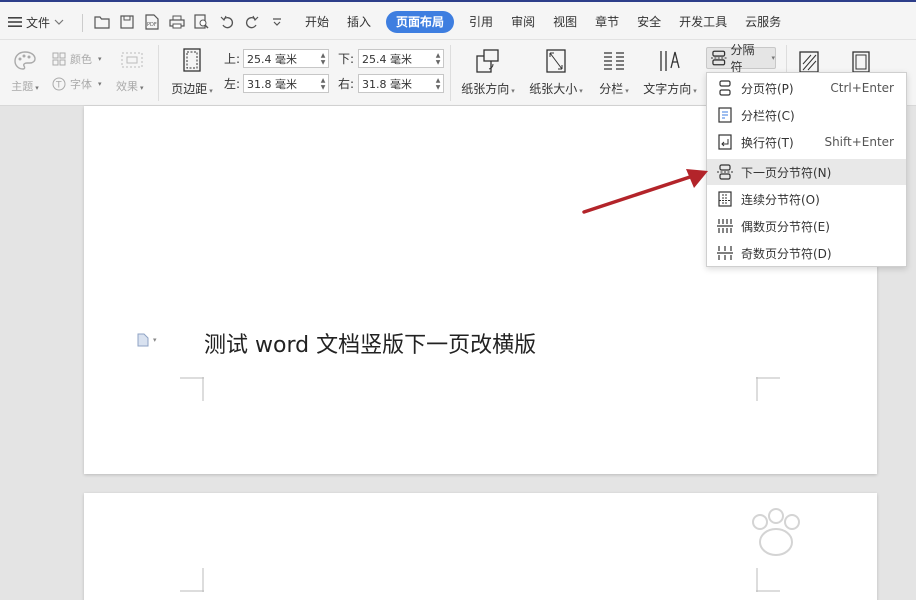 This screenshot has width=916, height=600. I want to click on break-label: 分隔符, so click(742, 58).